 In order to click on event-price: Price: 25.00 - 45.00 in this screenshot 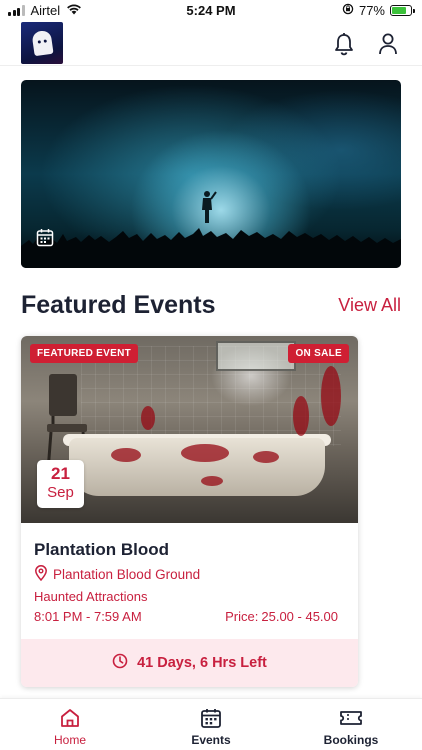, I will do `click(281, 616)`.